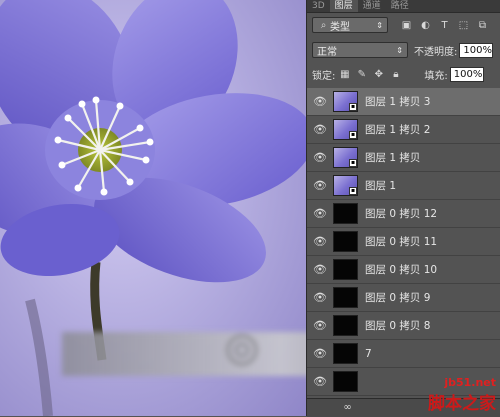  I want to click on layer-row: 👁︎ ▪ 图层 1 拷贝 2, so click(403, 130).